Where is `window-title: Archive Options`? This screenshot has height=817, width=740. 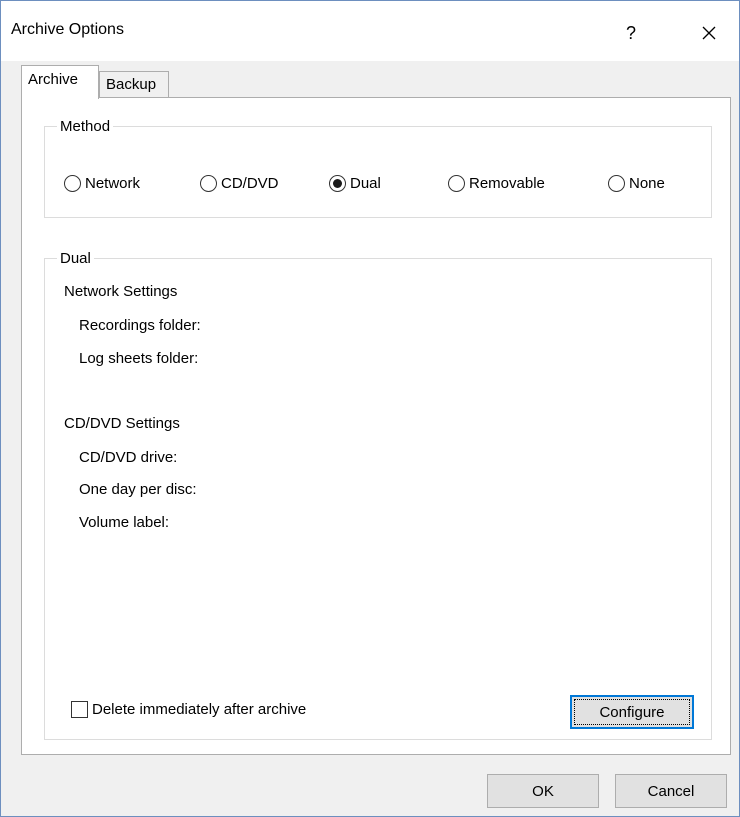 window-title: Archive Options is located at coordinates (67, 29).